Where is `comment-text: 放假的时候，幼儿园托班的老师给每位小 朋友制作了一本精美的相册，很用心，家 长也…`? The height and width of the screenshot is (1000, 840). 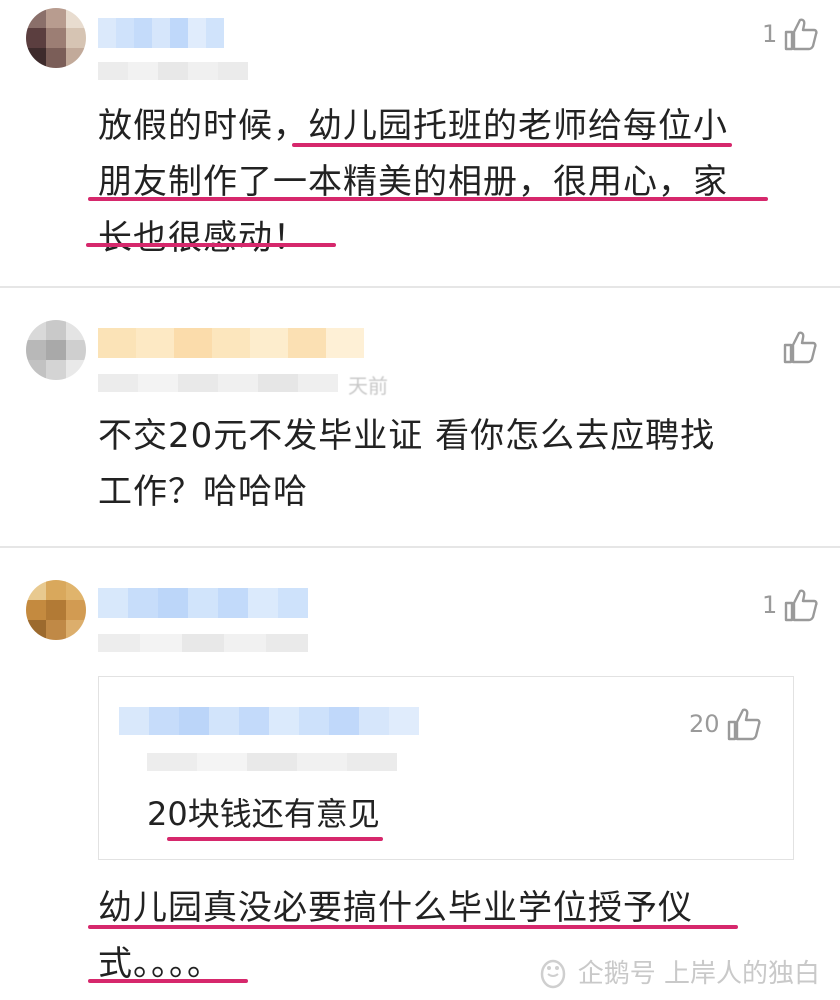 comment-text: 放假的时候，幼儿园托班的老师给每位小 朋友制作了一本精美的相册，很用心，家 长也… is located at coordinates (413, 182).